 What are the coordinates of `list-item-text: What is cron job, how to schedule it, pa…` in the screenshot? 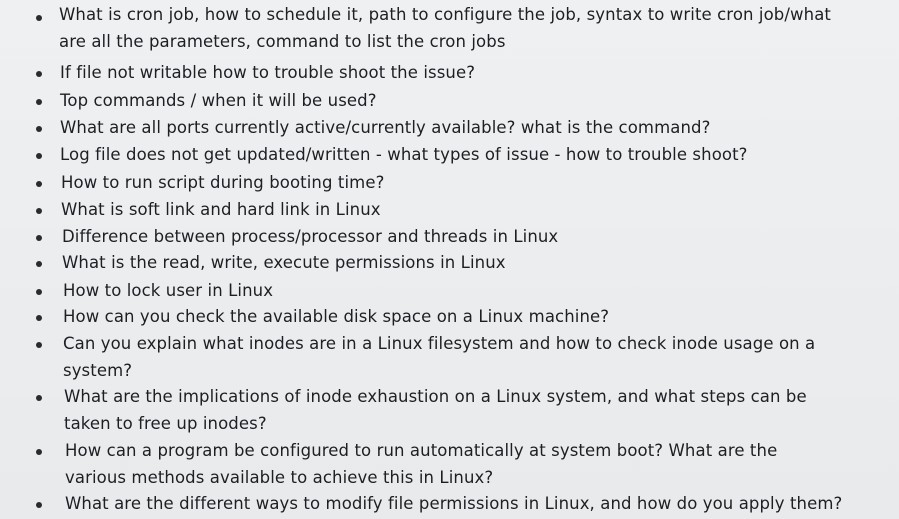 It's located at (445, 28).